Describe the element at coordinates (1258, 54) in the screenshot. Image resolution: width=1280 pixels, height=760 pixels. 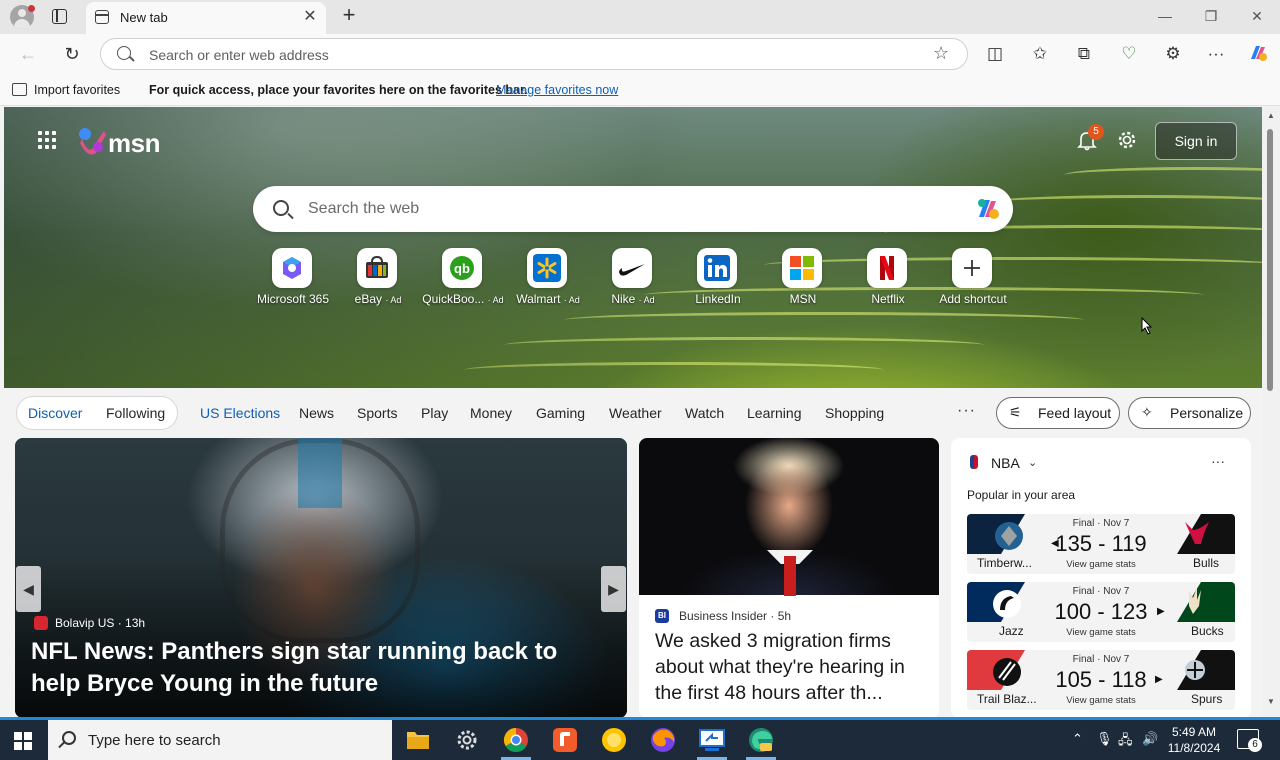
I see `copilot-icon` at that location.